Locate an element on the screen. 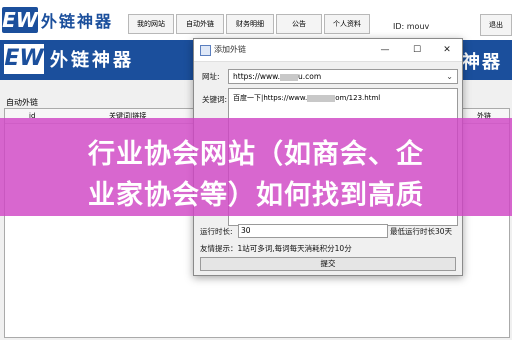  tab-my-sites: 我的网站 is located at coordinates (151, 24).